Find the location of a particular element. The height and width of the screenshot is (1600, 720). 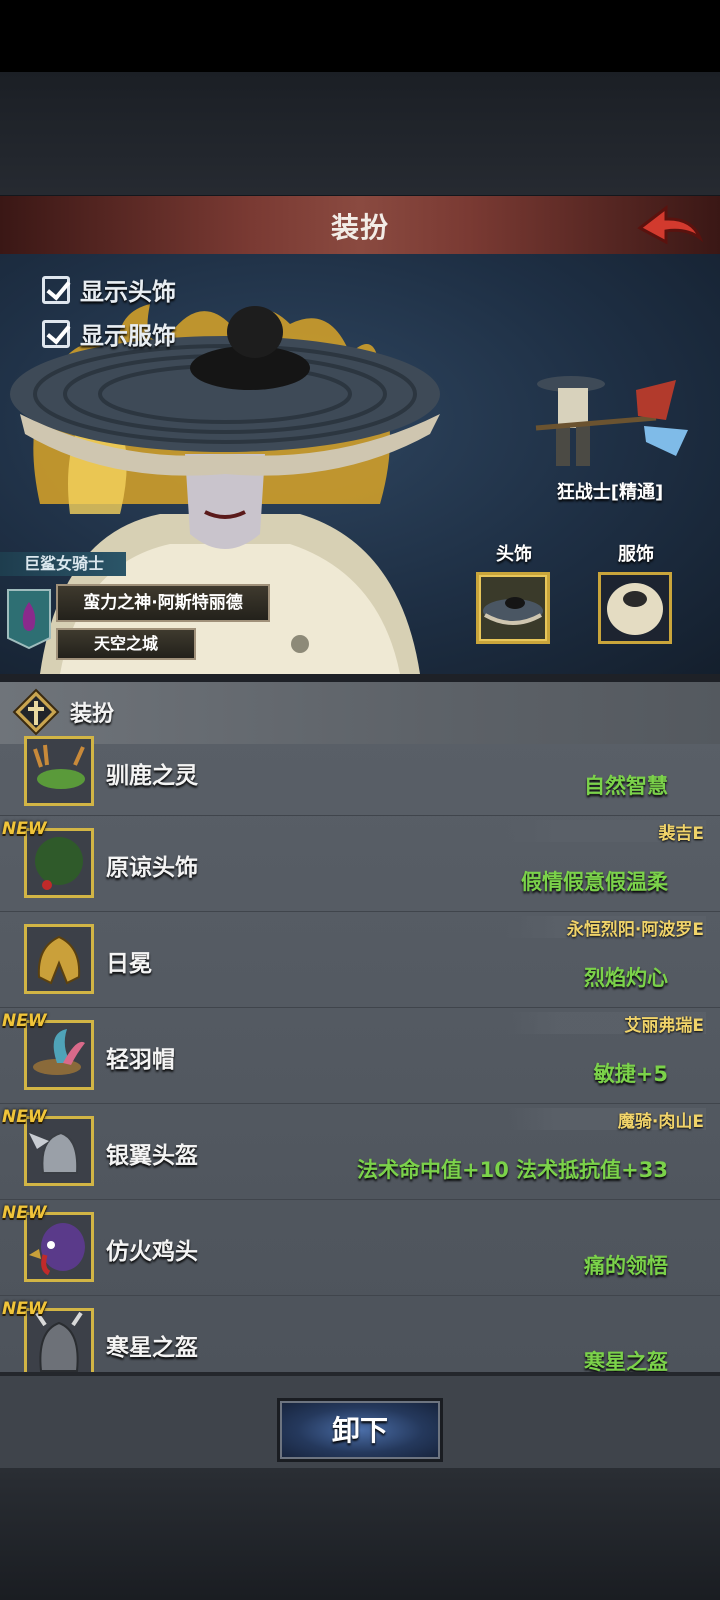

golden-helmet-icon is located at coordinates (59, 959).